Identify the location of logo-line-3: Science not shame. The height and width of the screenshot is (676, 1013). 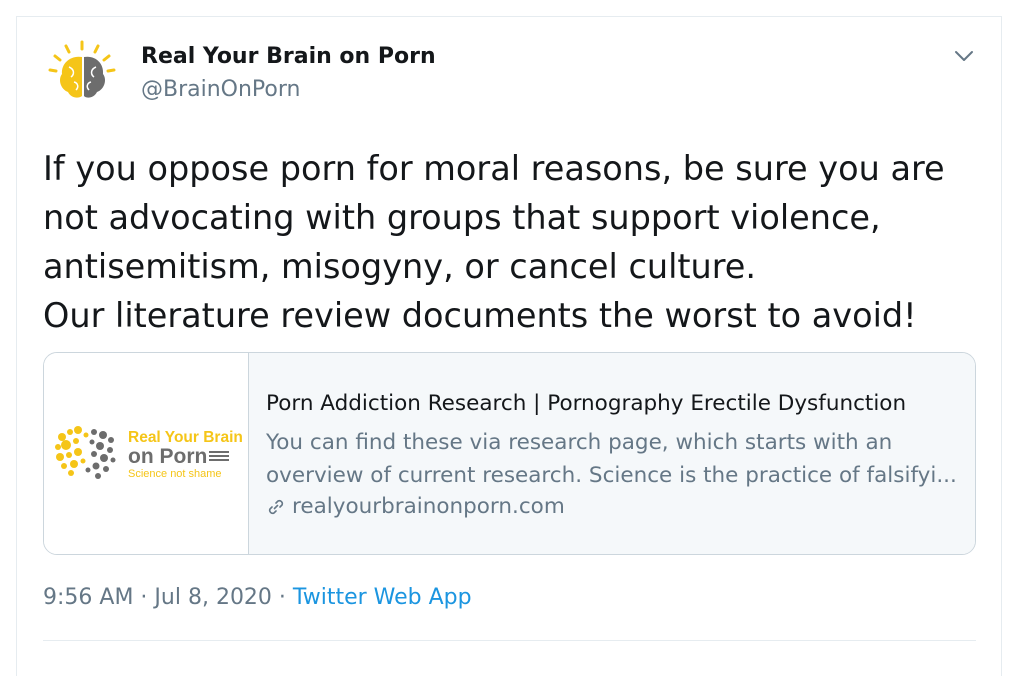
(175, 473).